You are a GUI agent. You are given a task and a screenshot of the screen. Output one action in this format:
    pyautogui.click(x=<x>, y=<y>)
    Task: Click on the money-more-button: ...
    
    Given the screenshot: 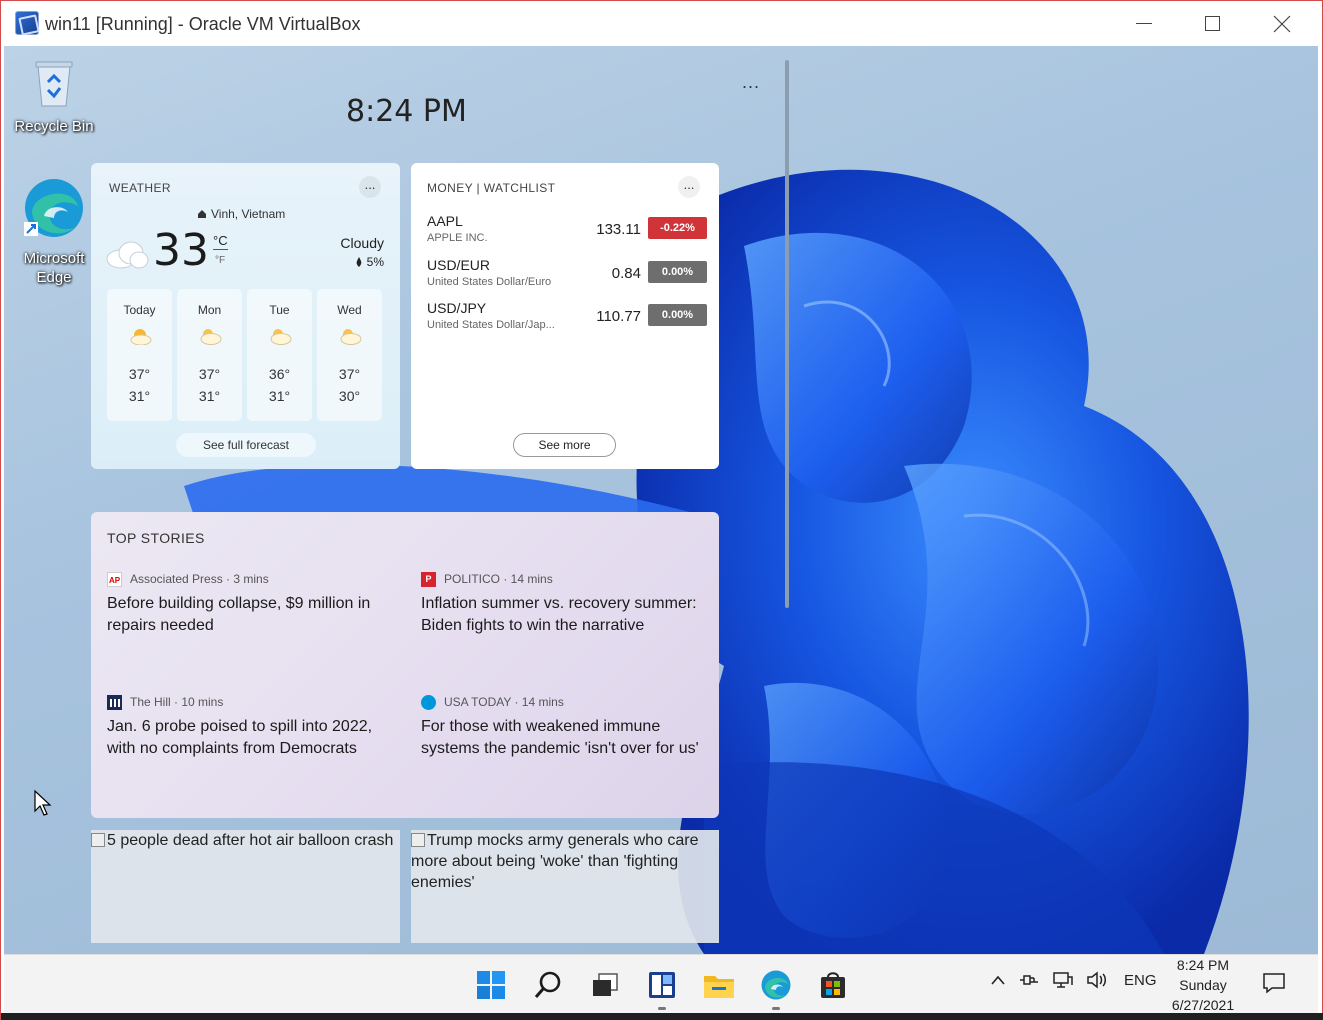 What is the action you would take?
    pyautogui.click(x=689, y=187)
    